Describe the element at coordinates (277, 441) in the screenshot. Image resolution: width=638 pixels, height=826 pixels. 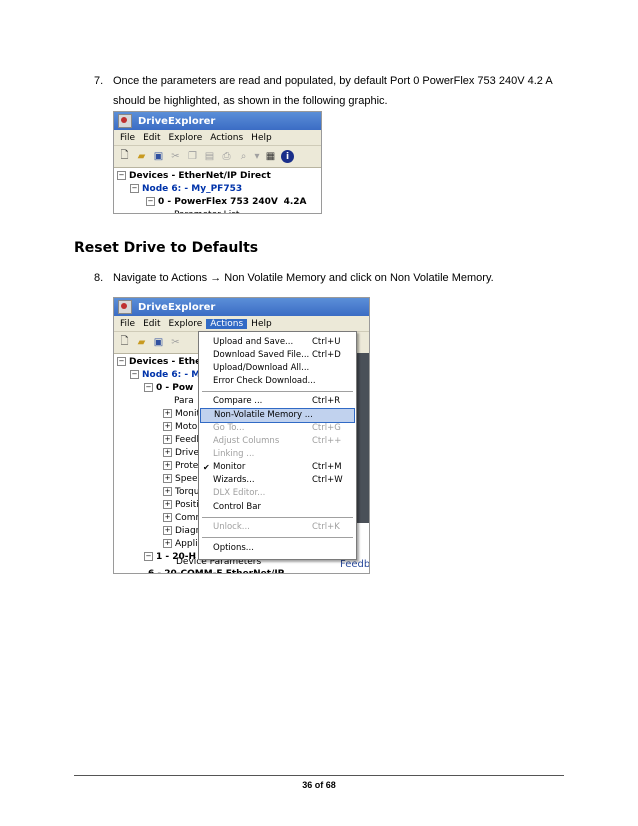
I see `menu-item-adjust-columns: Adjust Columns Ctrl++` at that location.